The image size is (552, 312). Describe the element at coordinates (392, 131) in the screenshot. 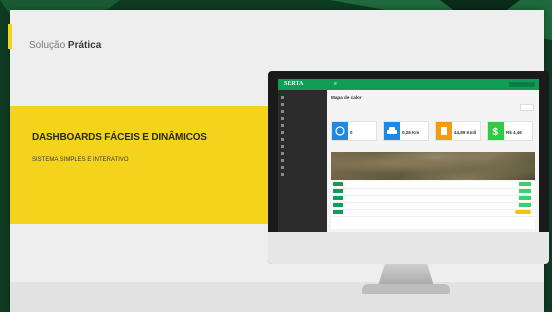

I see `car-icon` at that location.